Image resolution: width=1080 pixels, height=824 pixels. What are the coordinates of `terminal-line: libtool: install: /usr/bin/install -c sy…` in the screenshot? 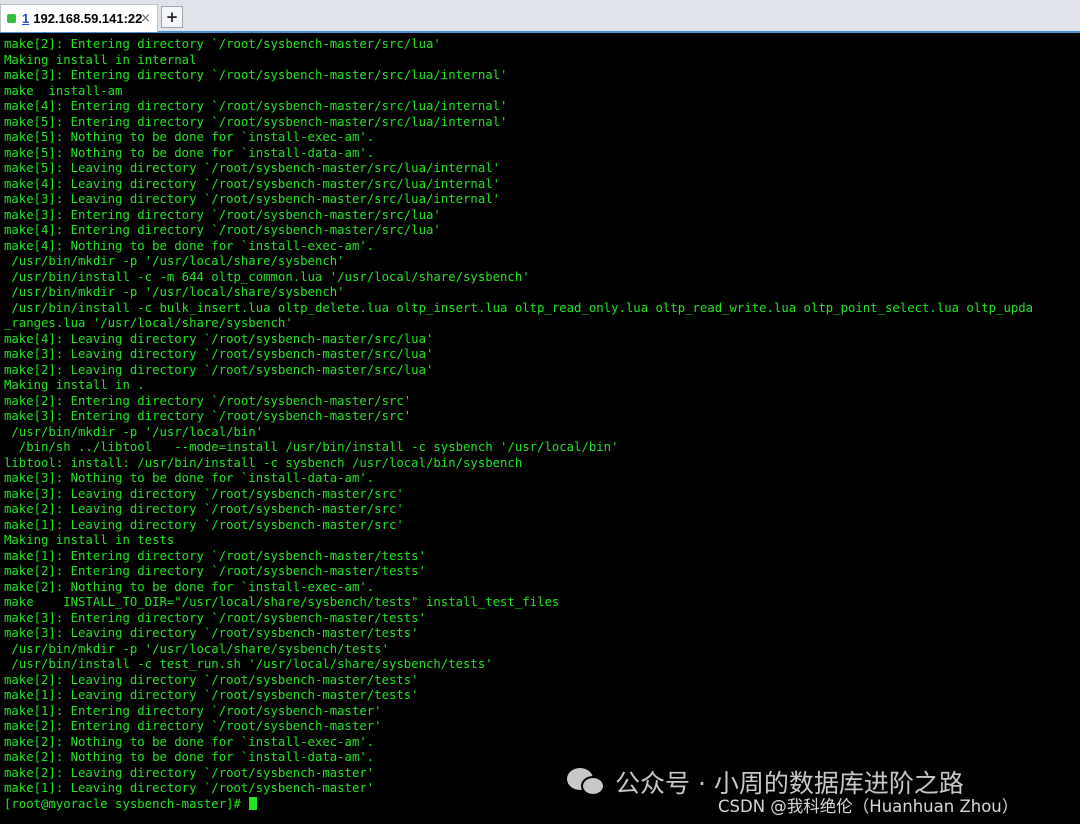 It's located at (263, 462).